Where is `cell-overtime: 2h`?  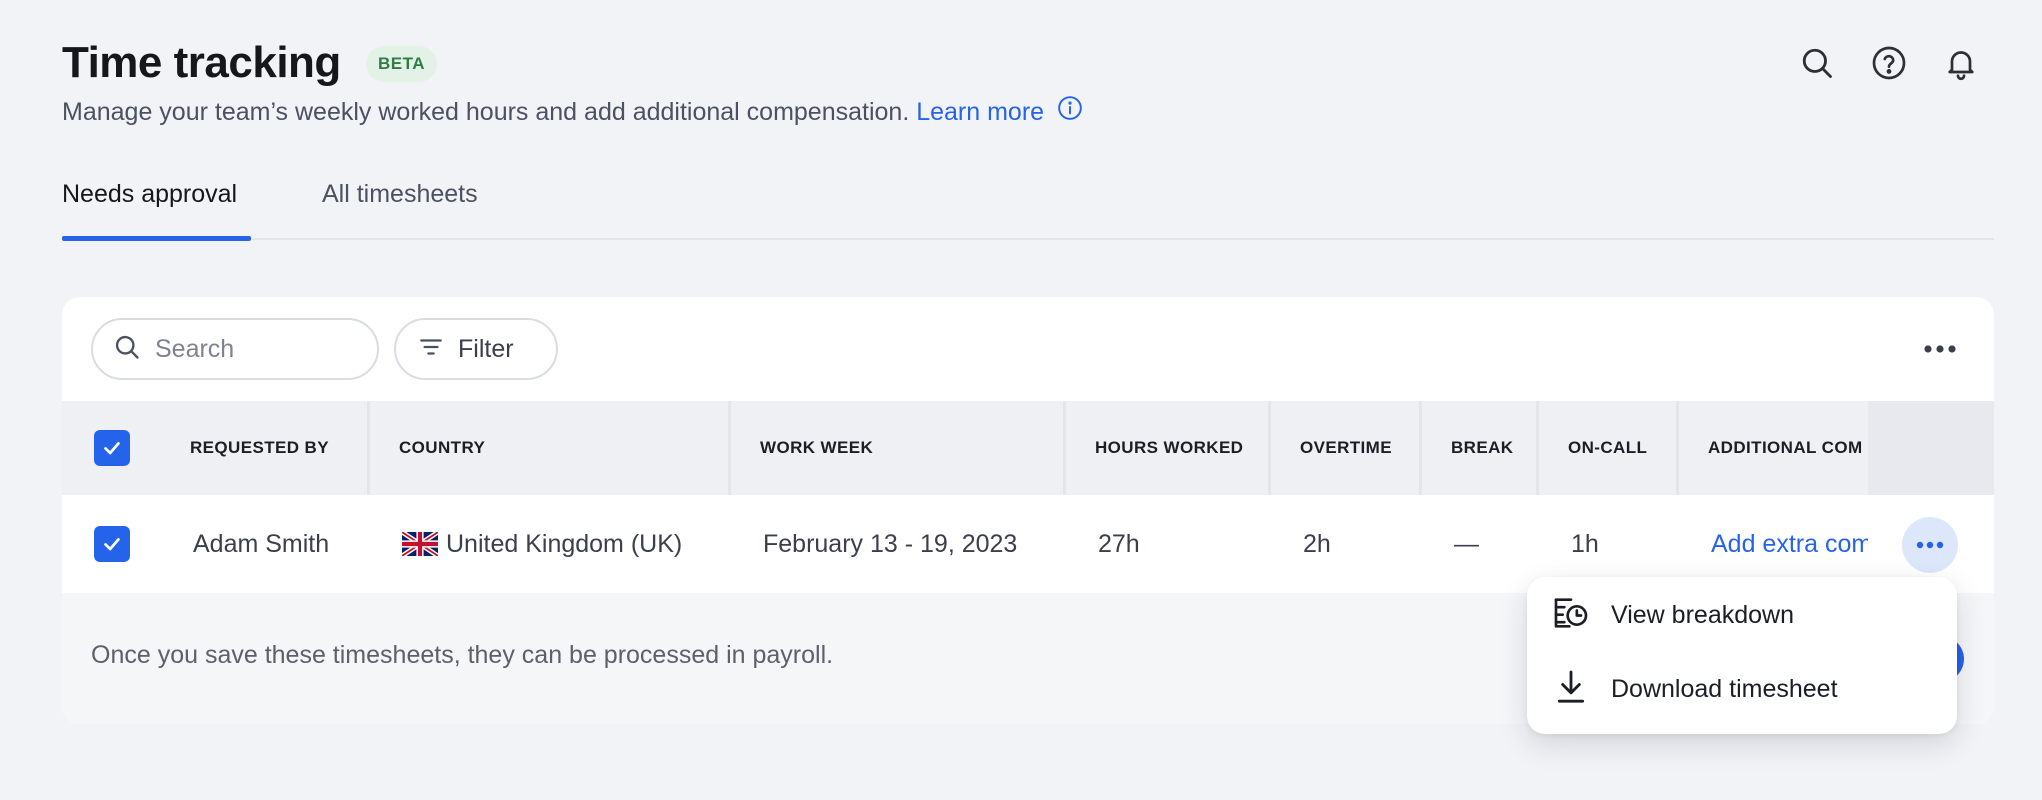
cell-overtime: 2h is located at coordinates (1317, 543).